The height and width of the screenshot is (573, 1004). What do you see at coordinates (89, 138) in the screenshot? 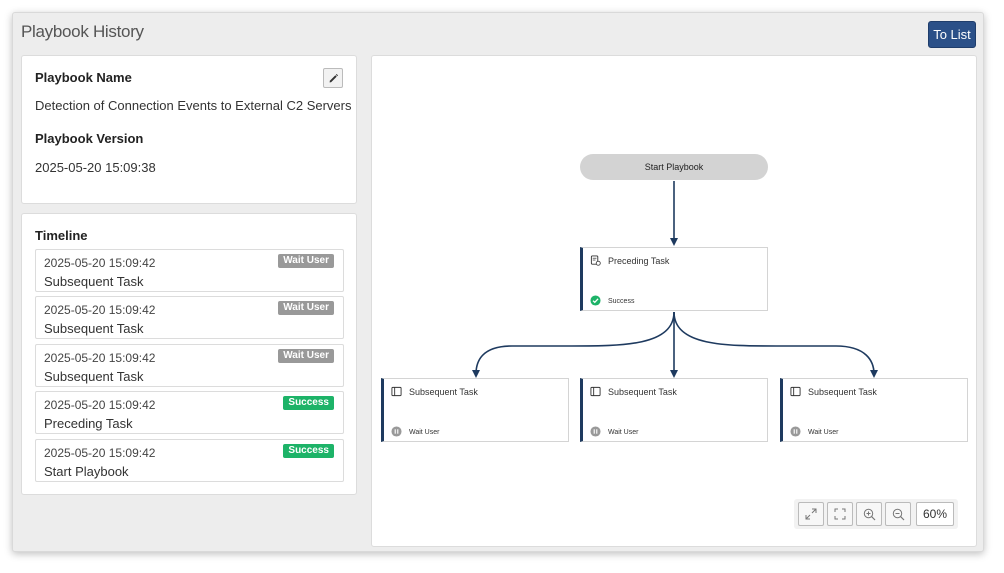
I see `playbook-version-label: Playbook Version` at bounding box center [89, 138].